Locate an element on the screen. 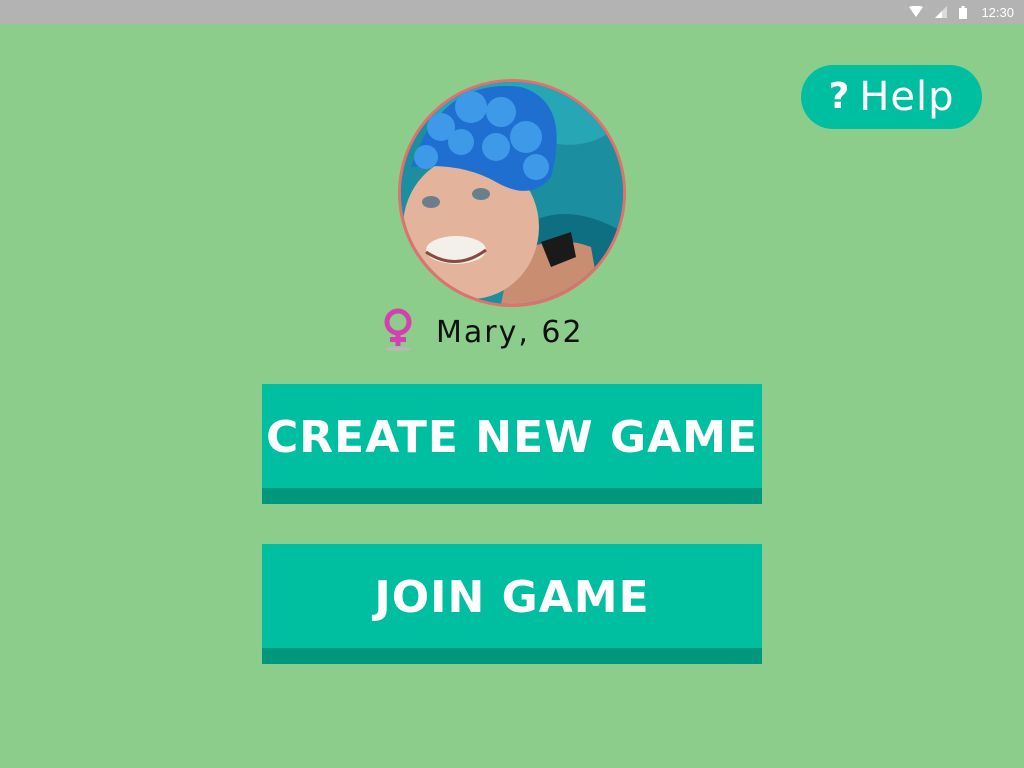 This screenshot has width=1024, height=768. join-game-label: JOIN GAME is located at coordinates (512, 597).